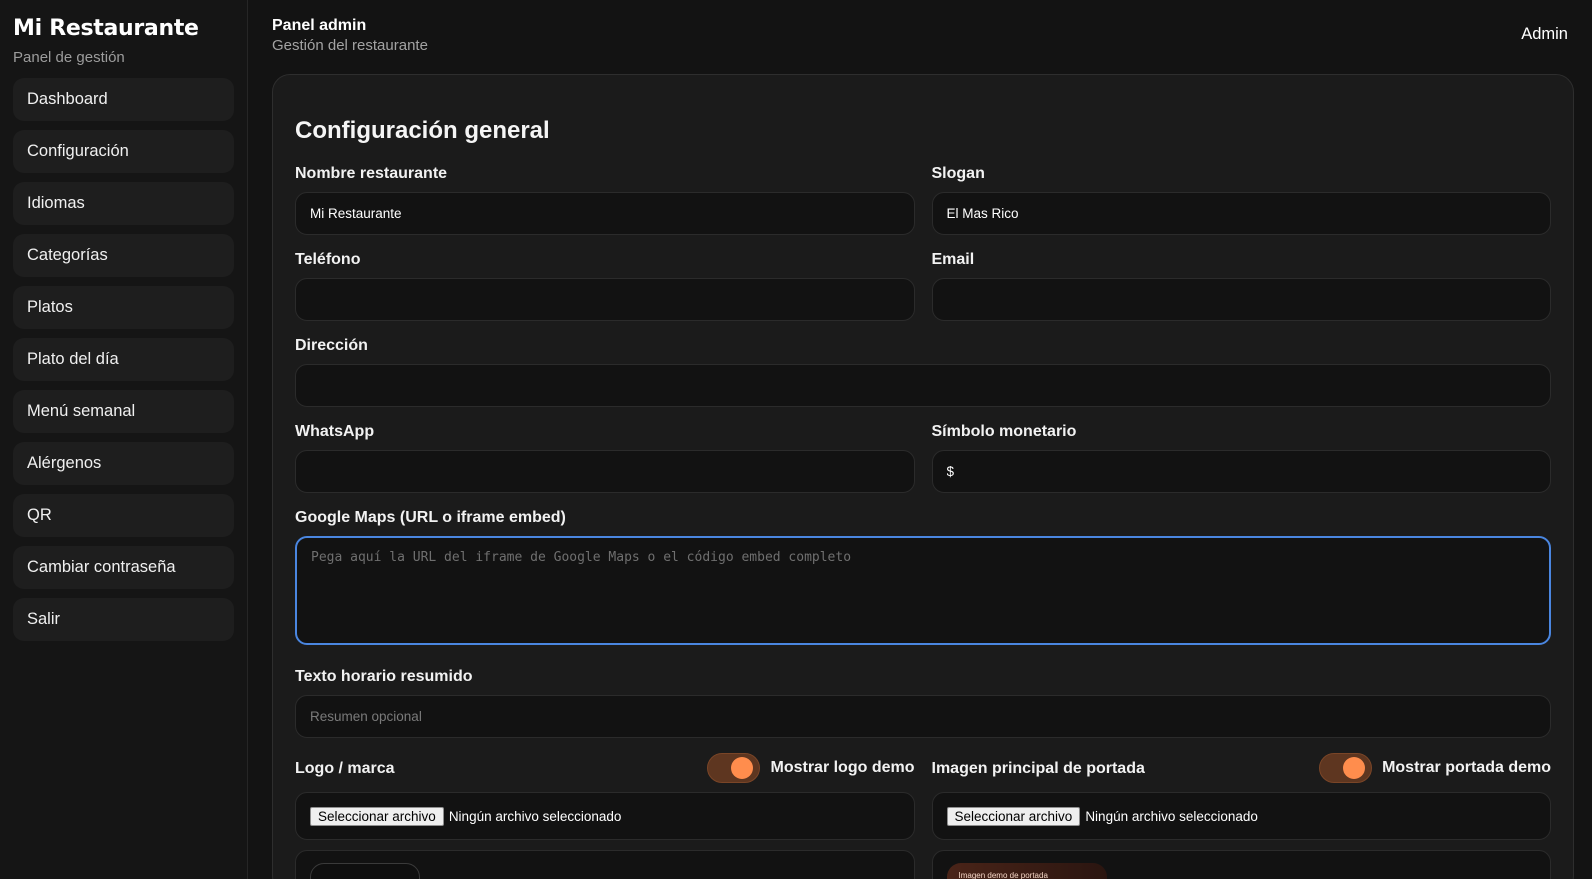 The image size is (1592, 879). I want to click on sidebar-item-menu-semanal: Menú semanal, so click(123, 411).